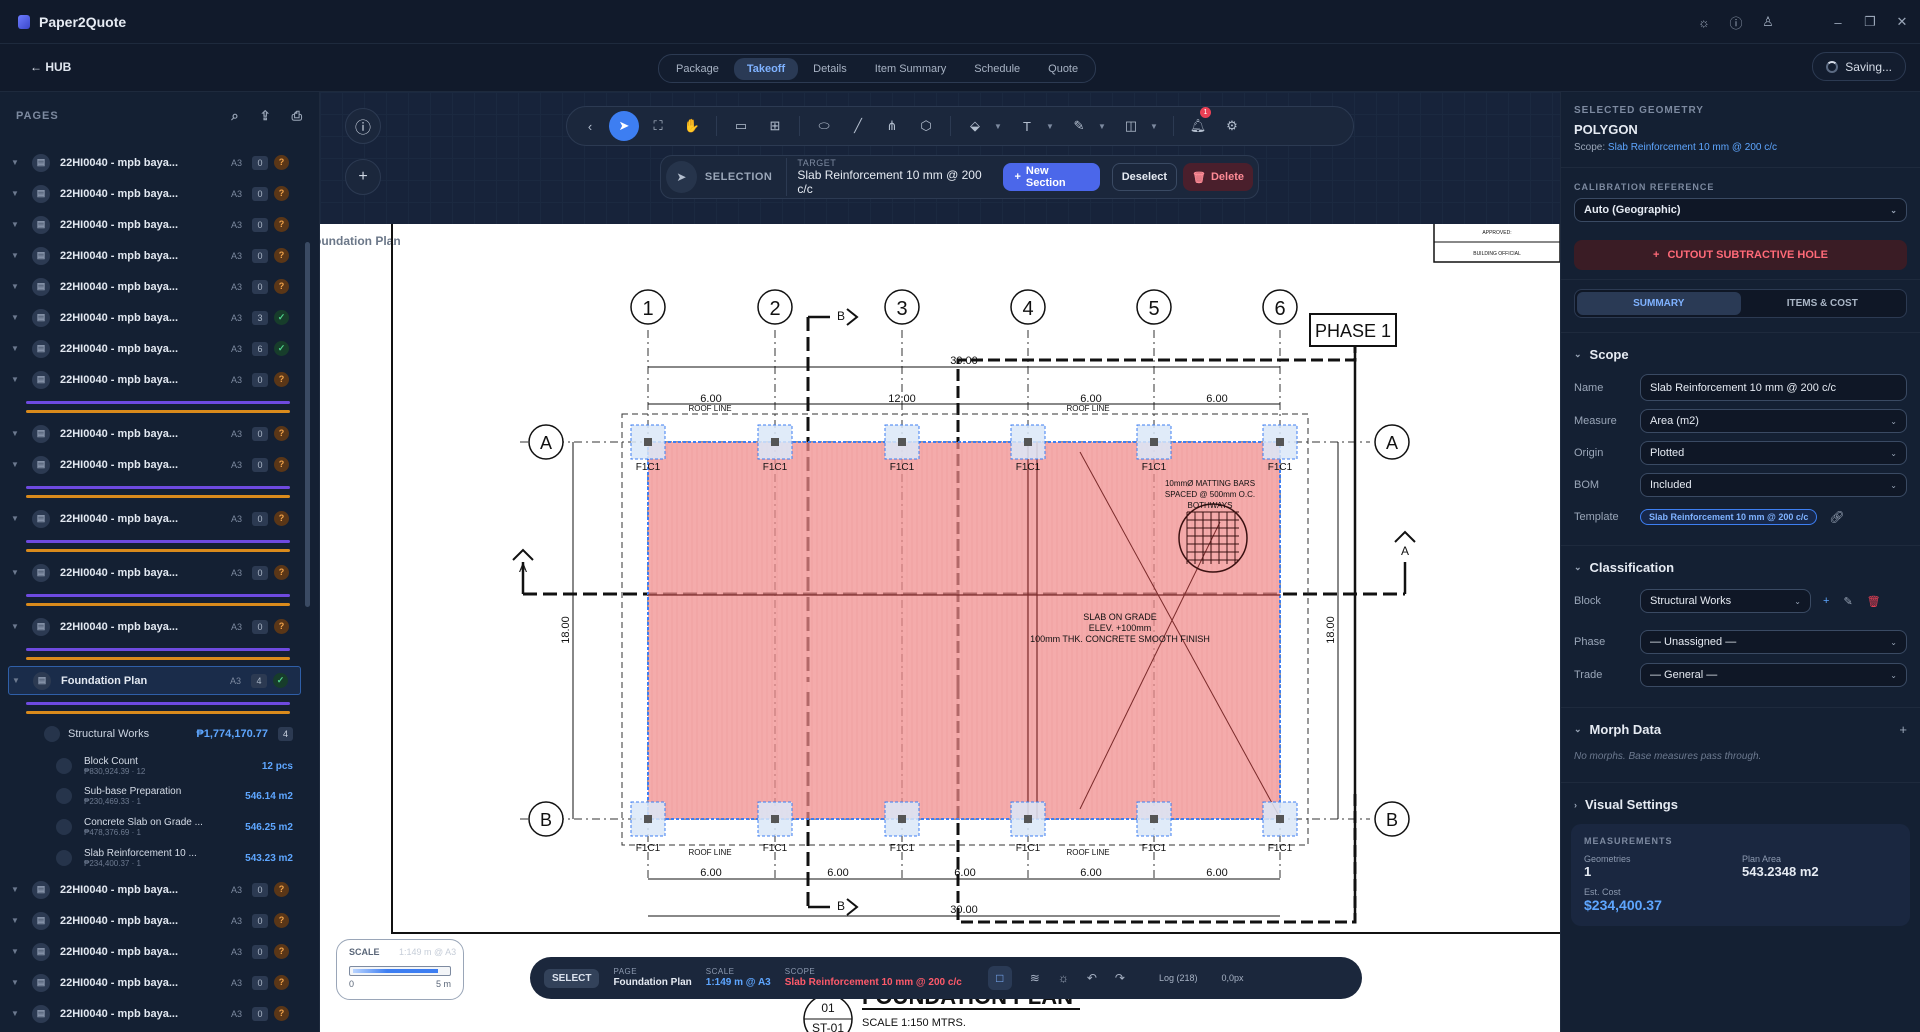  What do you see at coordinates (692, 126) in the screenshot?
I see `pan-hand-icon: ✋` at bounding box center [692, 126].